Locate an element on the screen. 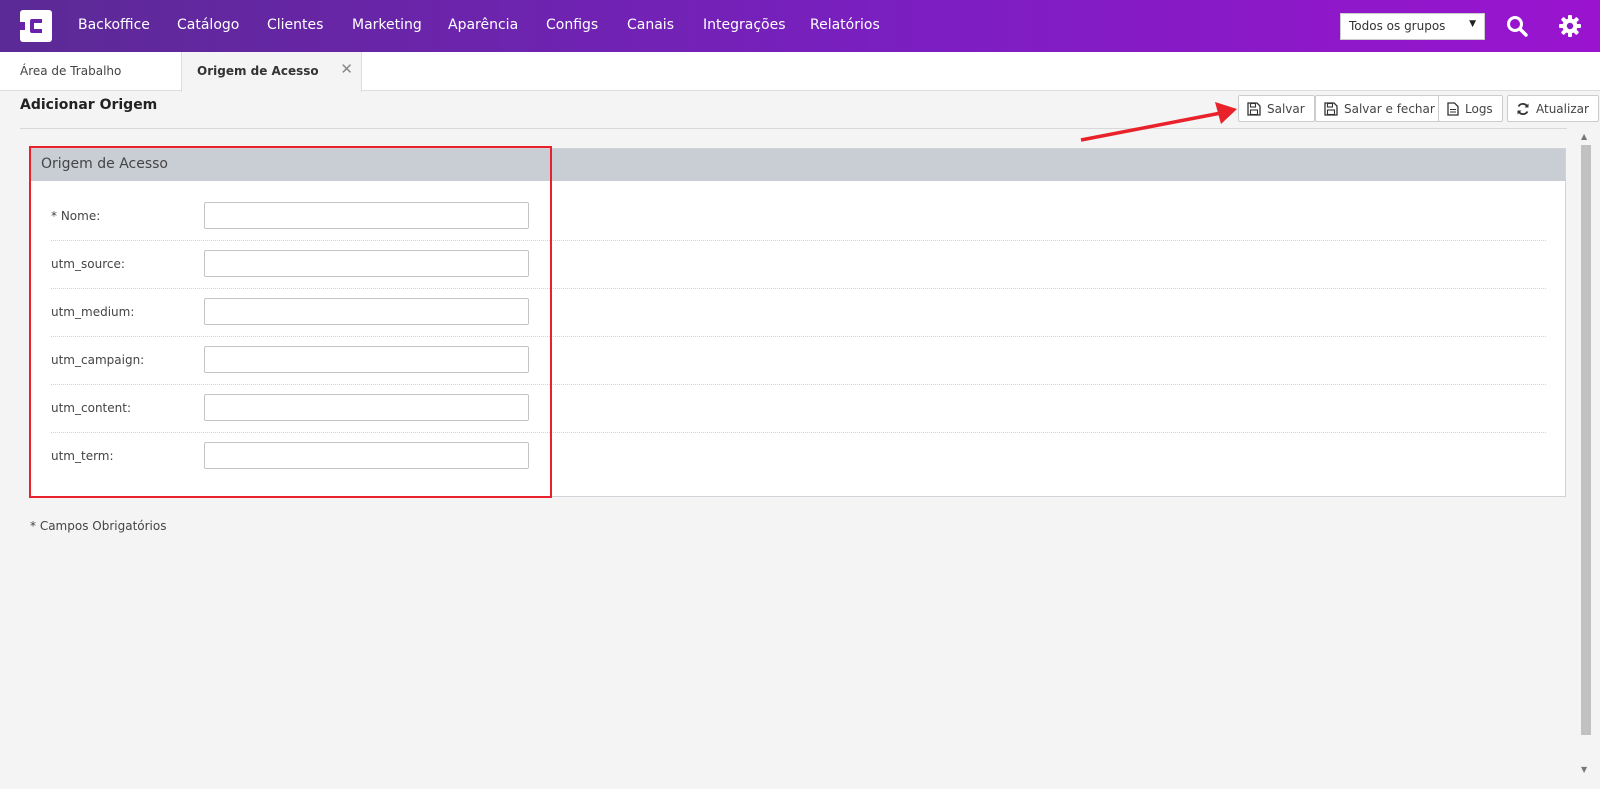 Image resolution: width=1600 pixels, height=789 pixels. utm-term-input is located at coordinates (366, 455).